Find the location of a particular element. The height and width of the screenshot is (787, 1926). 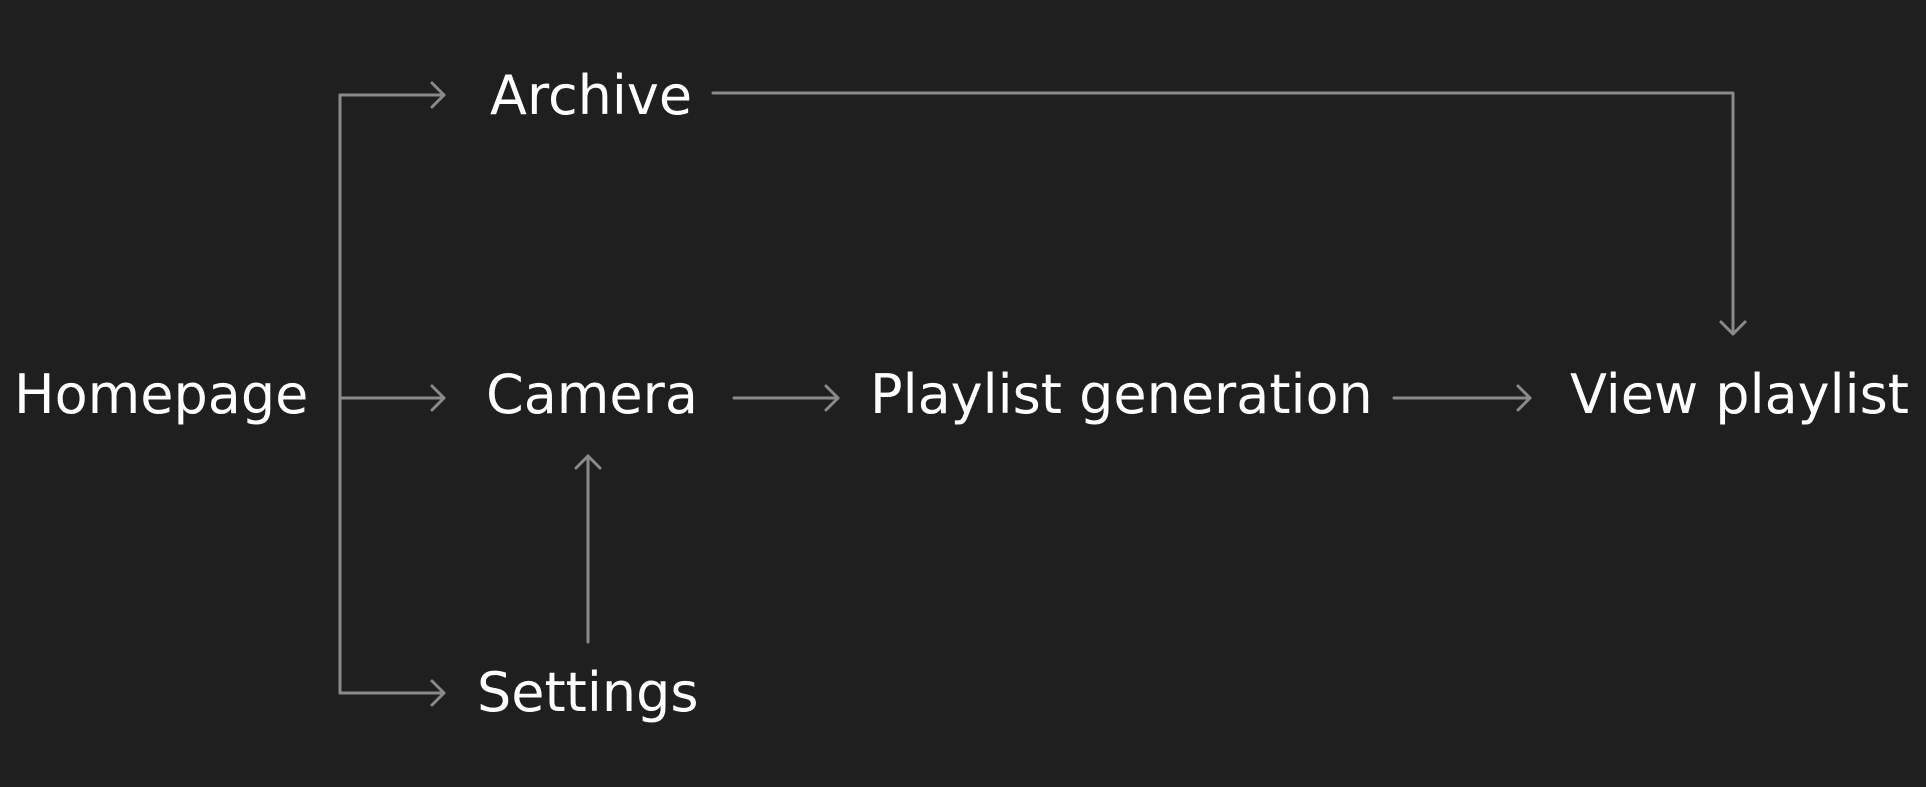

node-archive: Archive is located at coordinates (591, 95).